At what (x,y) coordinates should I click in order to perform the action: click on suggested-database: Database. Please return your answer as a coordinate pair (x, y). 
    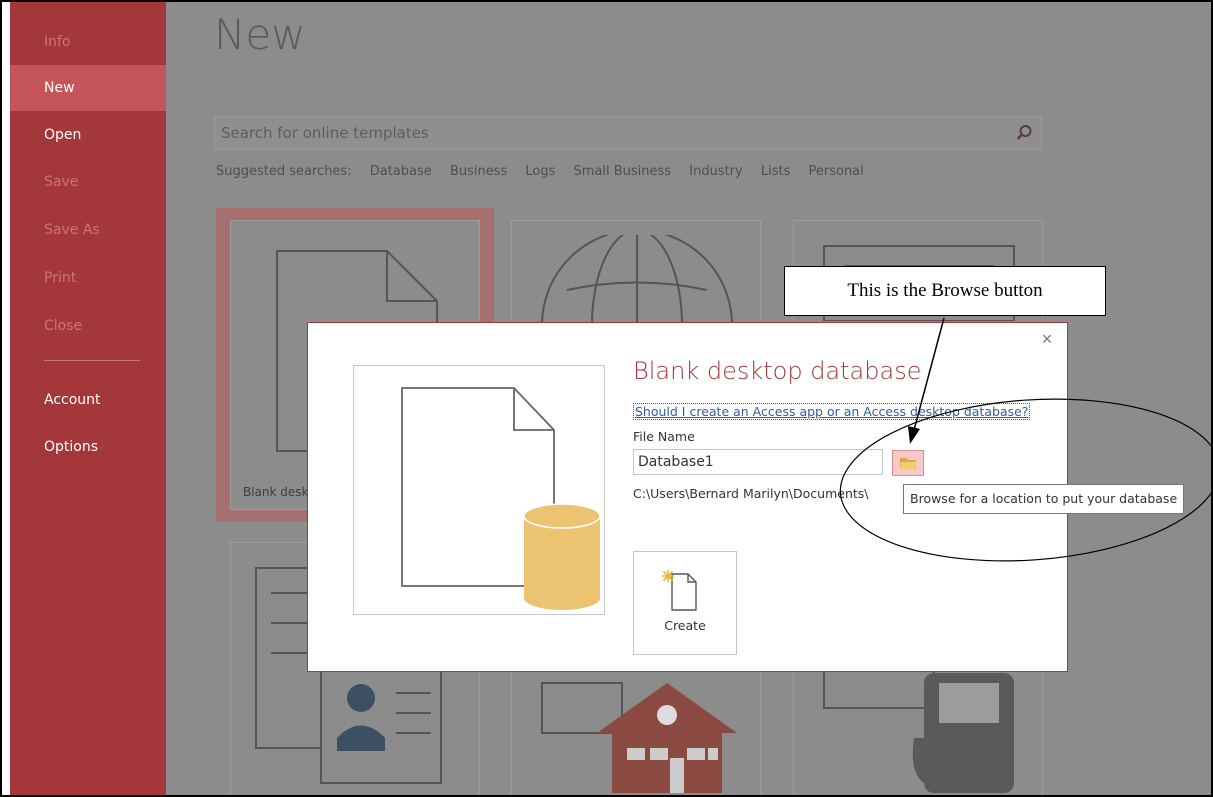
    Looking at the image, I should click on (401, 171).